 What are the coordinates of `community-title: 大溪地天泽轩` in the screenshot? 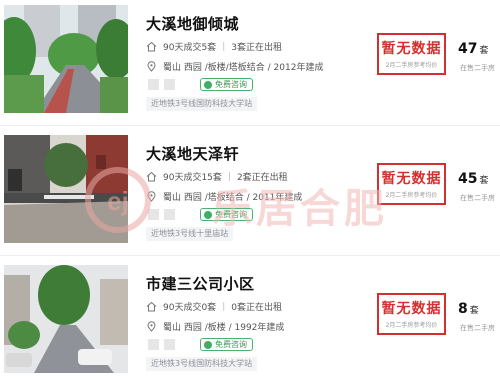 It's located at (192, 153).